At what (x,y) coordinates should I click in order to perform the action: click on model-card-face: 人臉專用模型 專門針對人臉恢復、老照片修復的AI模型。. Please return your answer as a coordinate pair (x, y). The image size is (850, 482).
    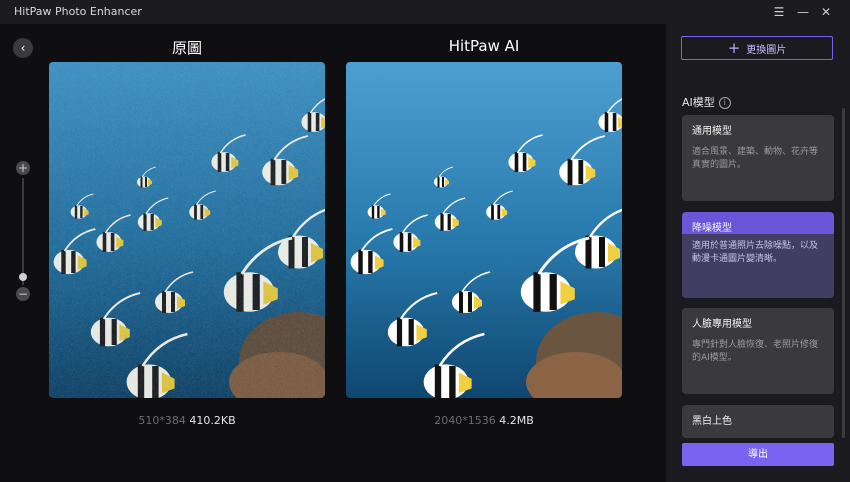
    Looking at the image, I should click on (758, 351).